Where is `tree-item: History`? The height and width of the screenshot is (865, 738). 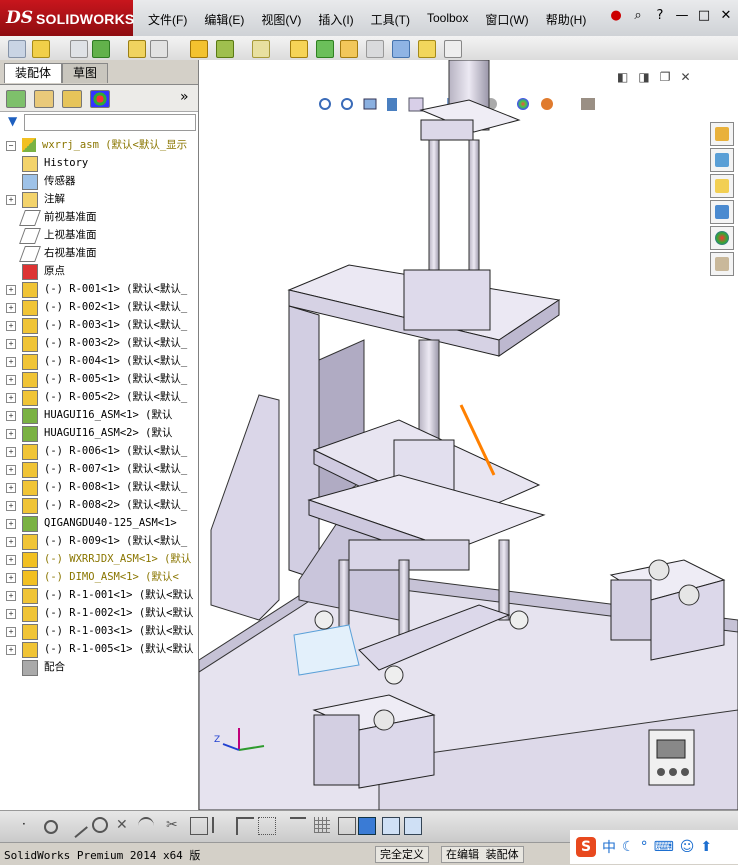
tree-item: History is located at coordinates (99, 163).